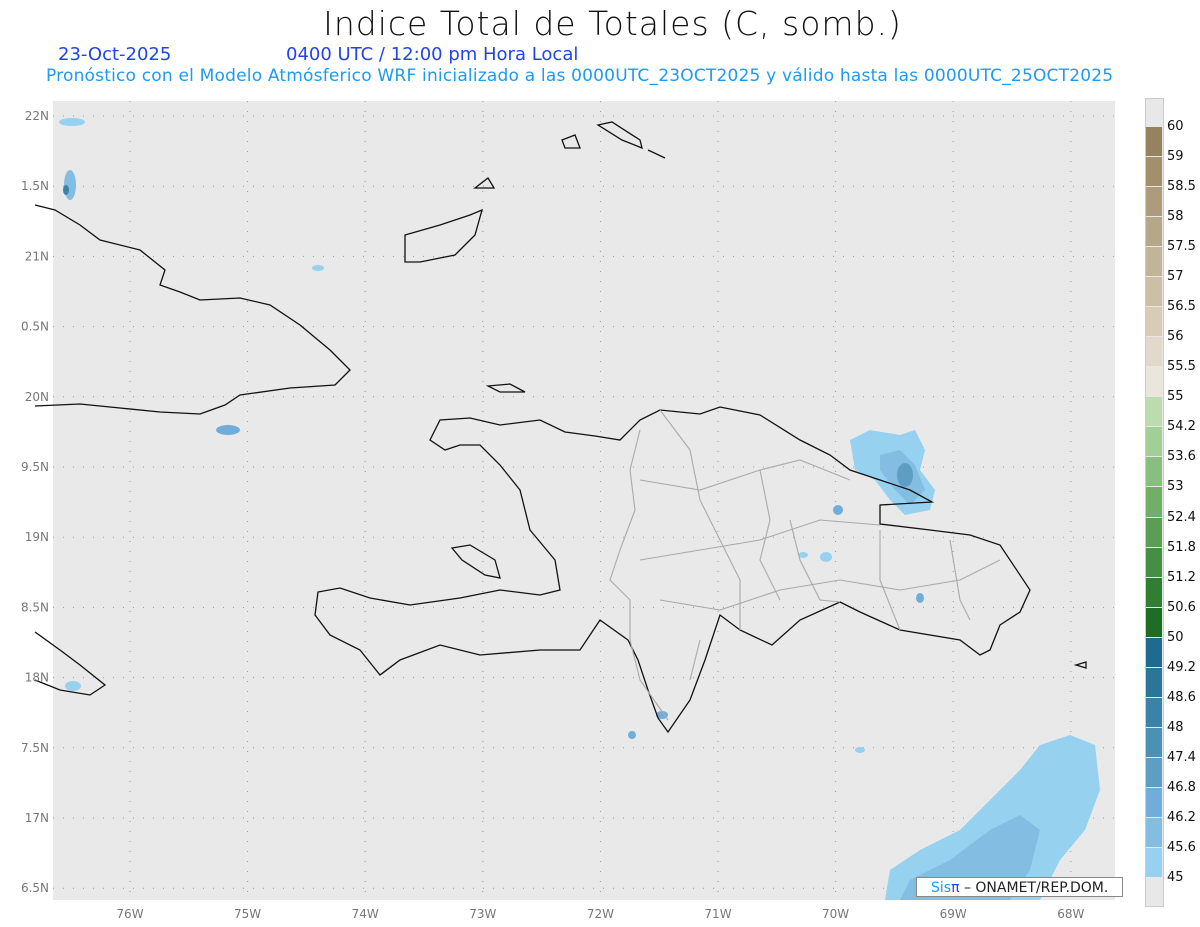 The width and height of the screenshot is (1200, 927). What do you see at coordinates (1181, 667) in the screenshot?
I see `colorbar-label: 49.2` at bounding box center [1181, 667].